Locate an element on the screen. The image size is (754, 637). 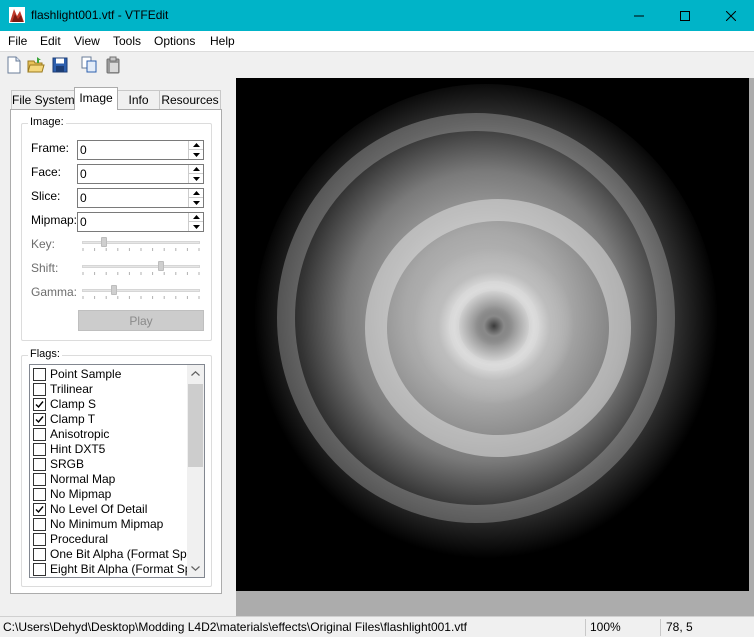
tab-label: Image is located at coordinates (96, 98).